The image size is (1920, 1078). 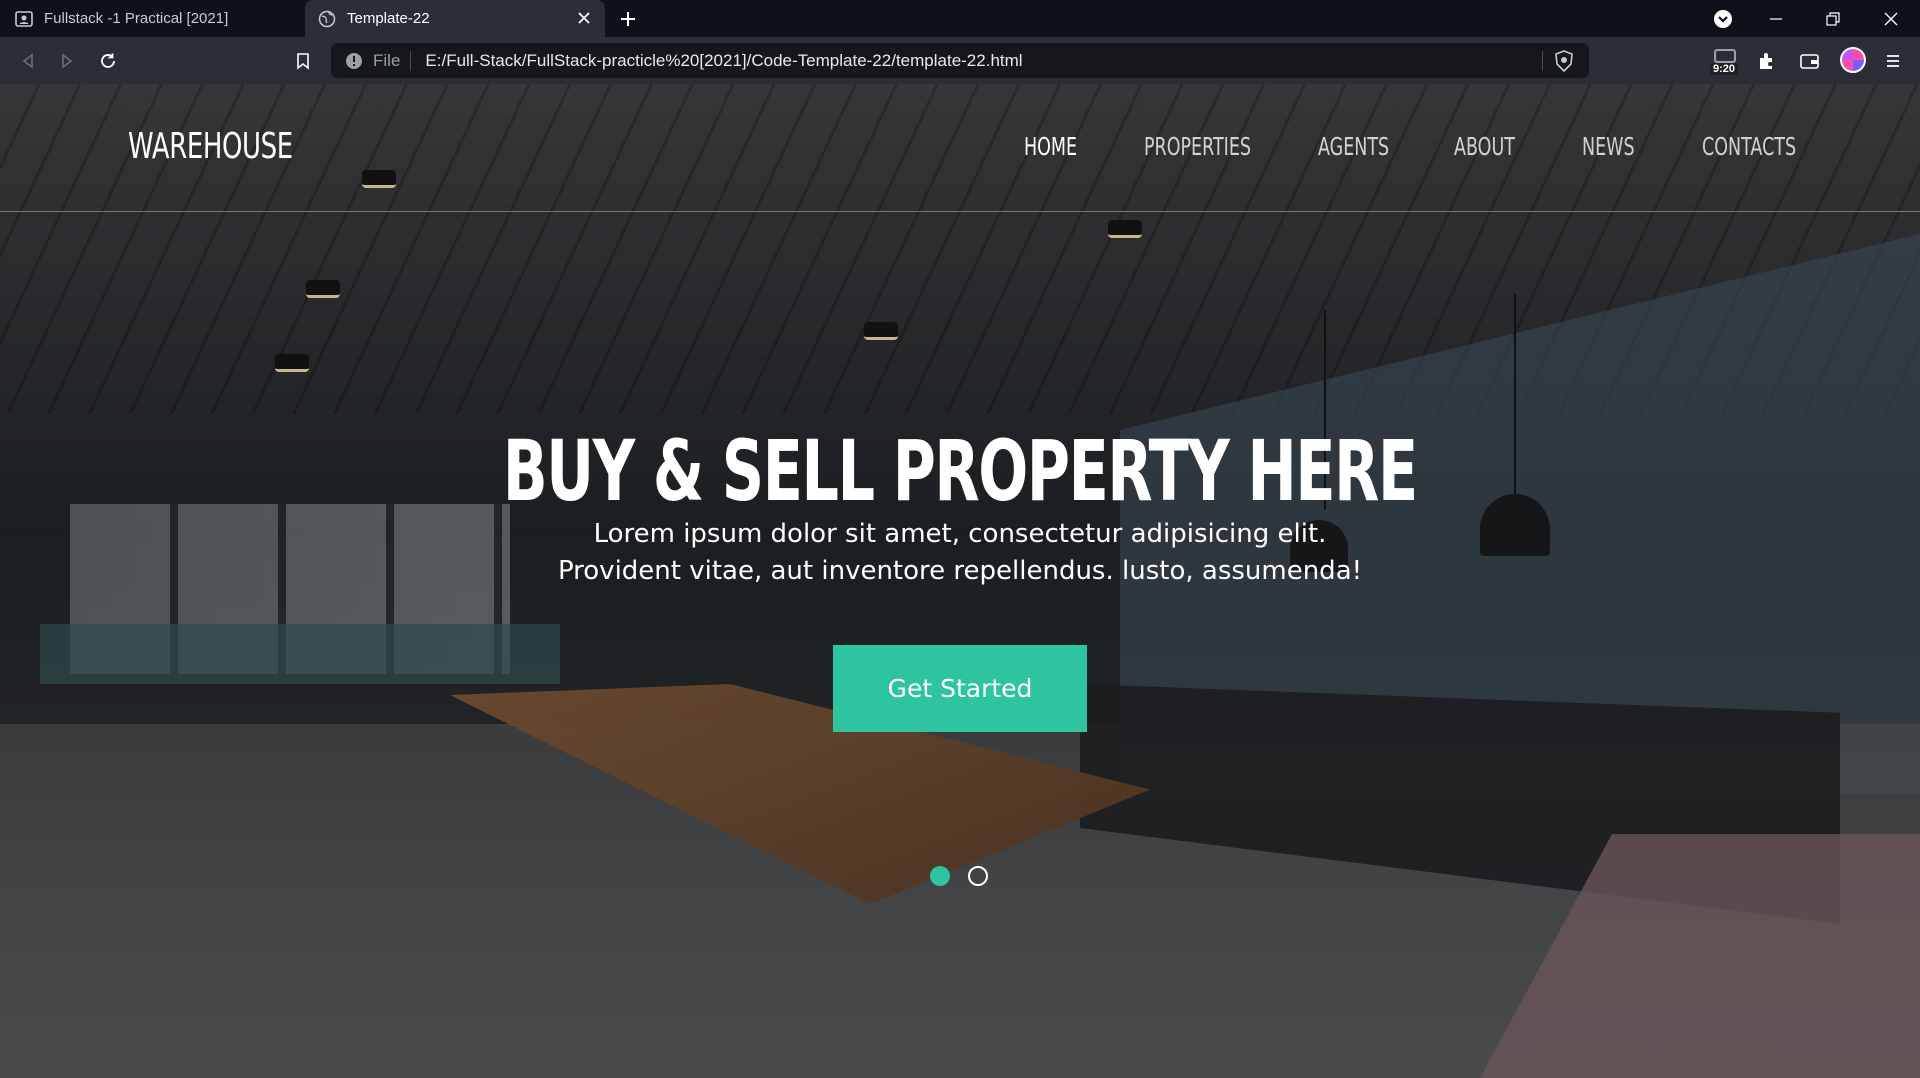 What do you see at coordinates (1724, 69) in the screenshot?
I see `extension-badge: 9:20` at bounding box center [1724, 69].